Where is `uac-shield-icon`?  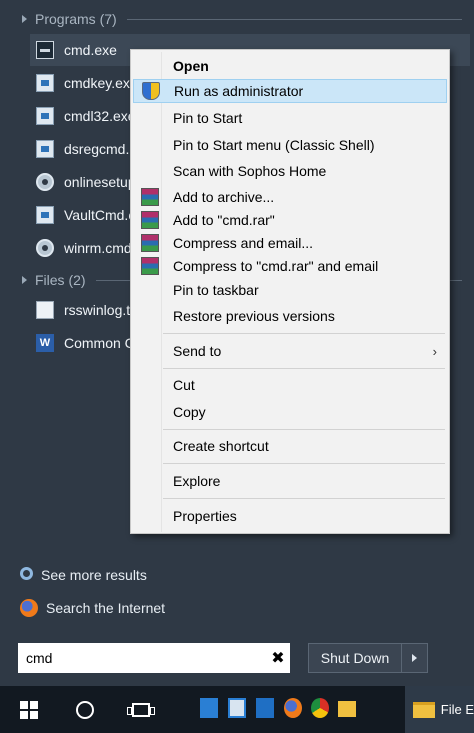
uac-shield-icon is located at coordinates (151, 91).